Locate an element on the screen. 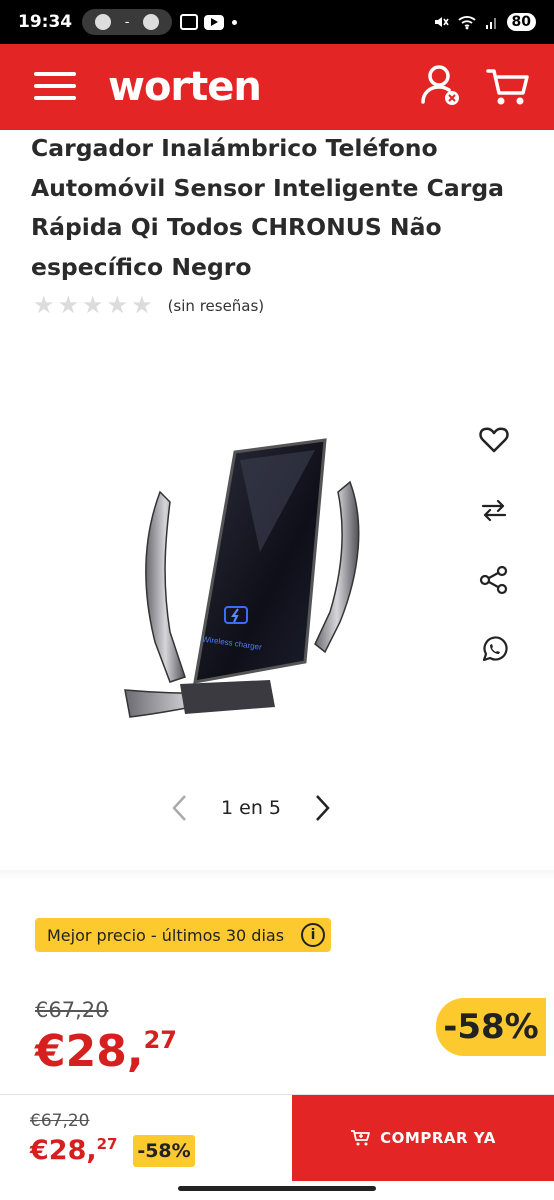 The image size is (554, 1200). notification-icon is located at coordinates (189, 22).